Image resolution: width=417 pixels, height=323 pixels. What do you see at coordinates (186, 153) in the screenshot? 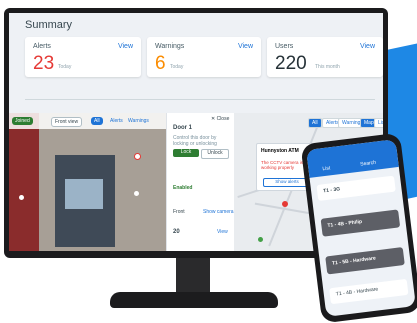
I see `lock-button: Lock` at bounding box center [186, 153].